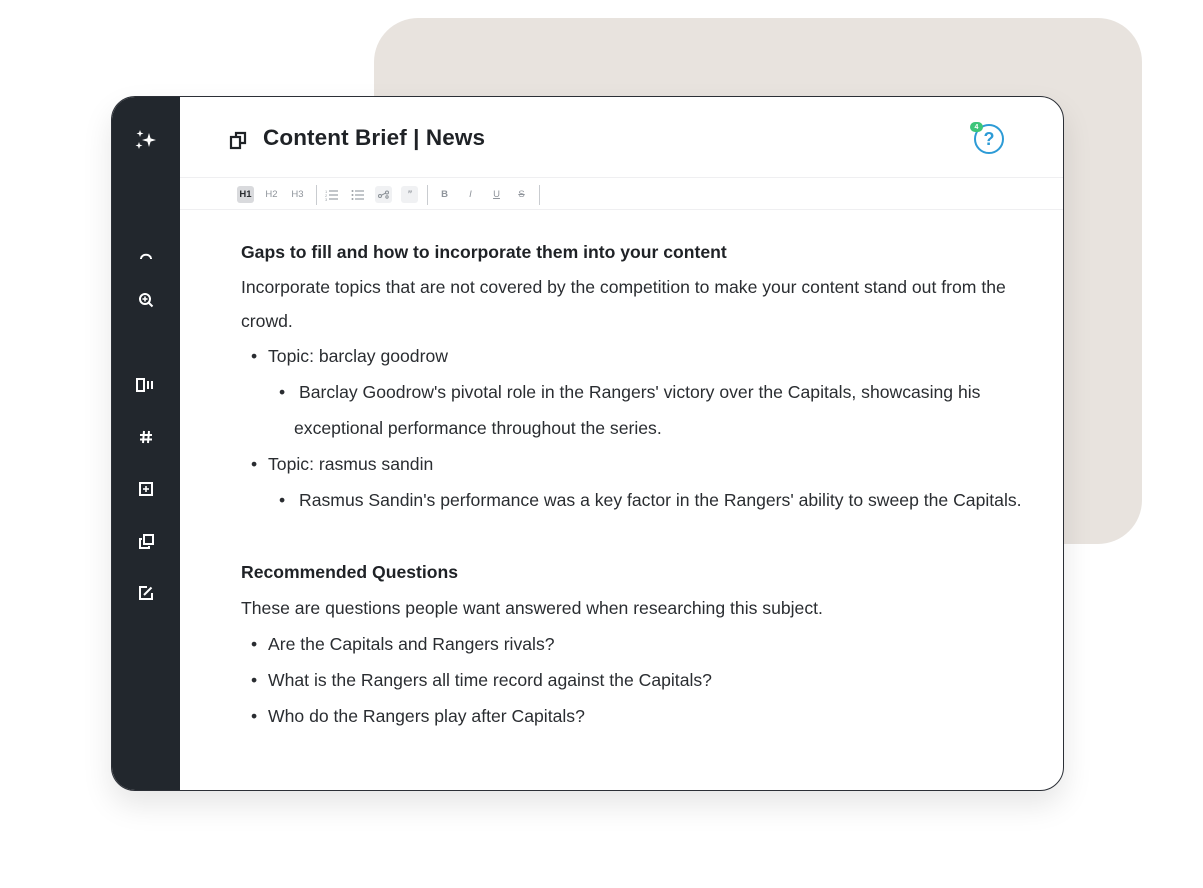 The image size is (1203, 888). I want to click on bullet-list-icon, so click(357, 194).